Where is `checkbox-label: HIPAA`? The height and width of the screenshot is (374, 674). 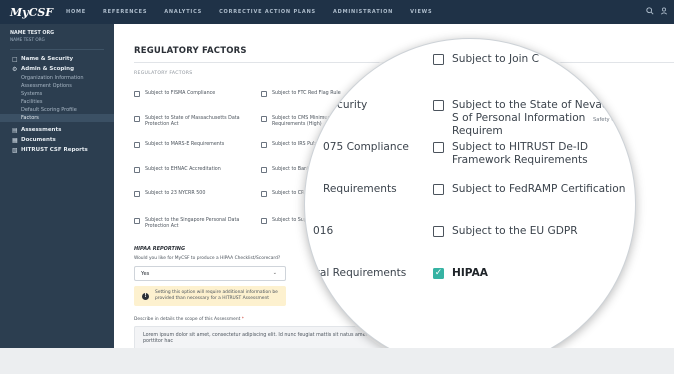 checkbox-label: HIPAA is located at coordinates (470, 273).